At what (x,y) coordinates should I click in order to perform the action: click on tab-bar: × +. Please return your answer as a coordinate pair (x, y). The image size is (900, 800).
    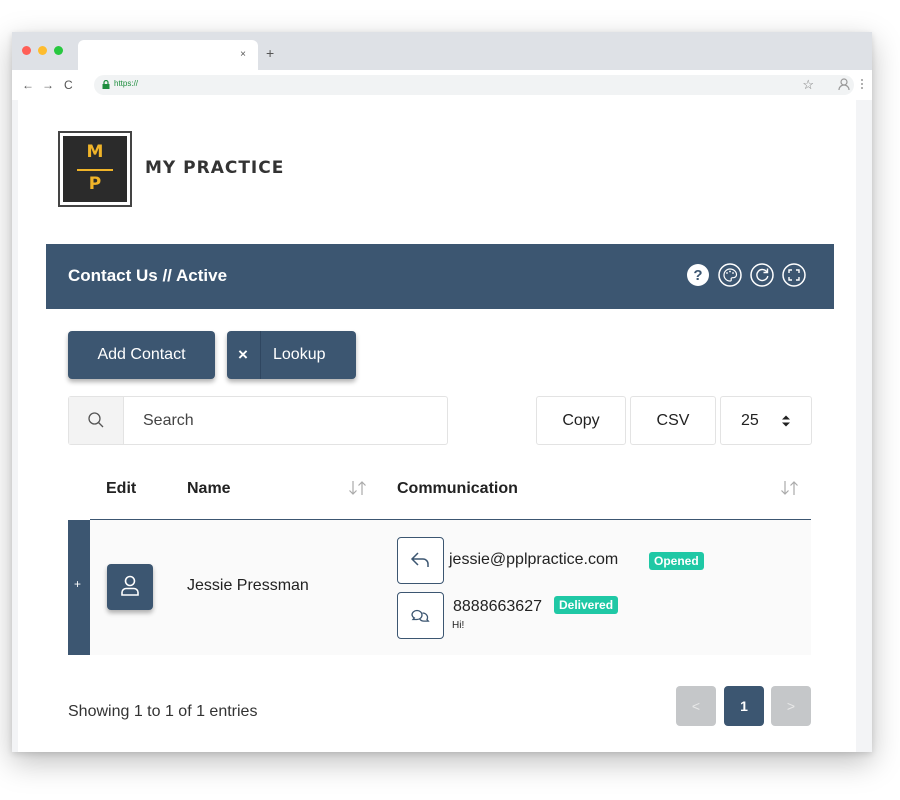
    Looking at the image, I should click on (442, 51).